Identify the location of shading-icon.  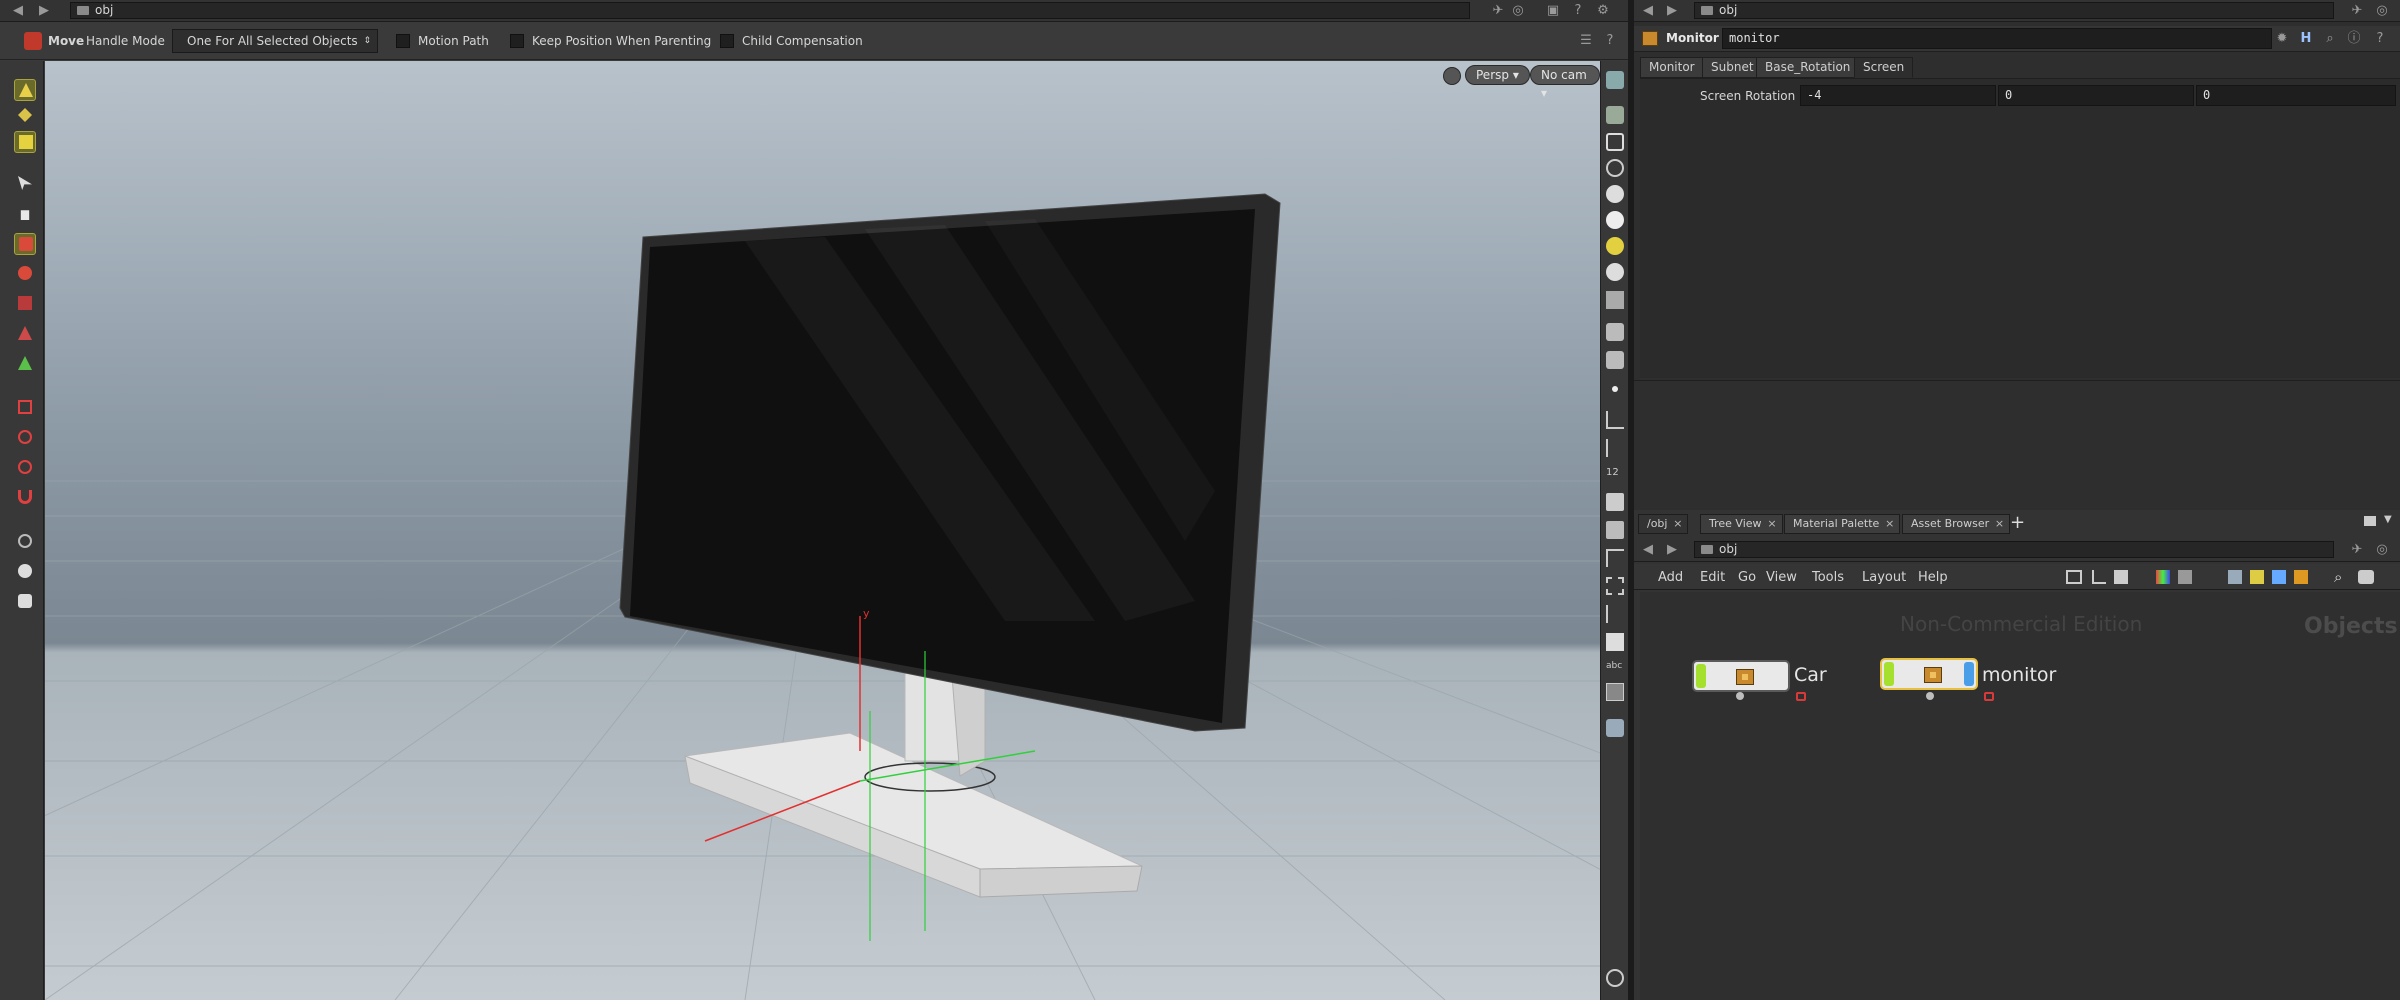
(1615, 194).